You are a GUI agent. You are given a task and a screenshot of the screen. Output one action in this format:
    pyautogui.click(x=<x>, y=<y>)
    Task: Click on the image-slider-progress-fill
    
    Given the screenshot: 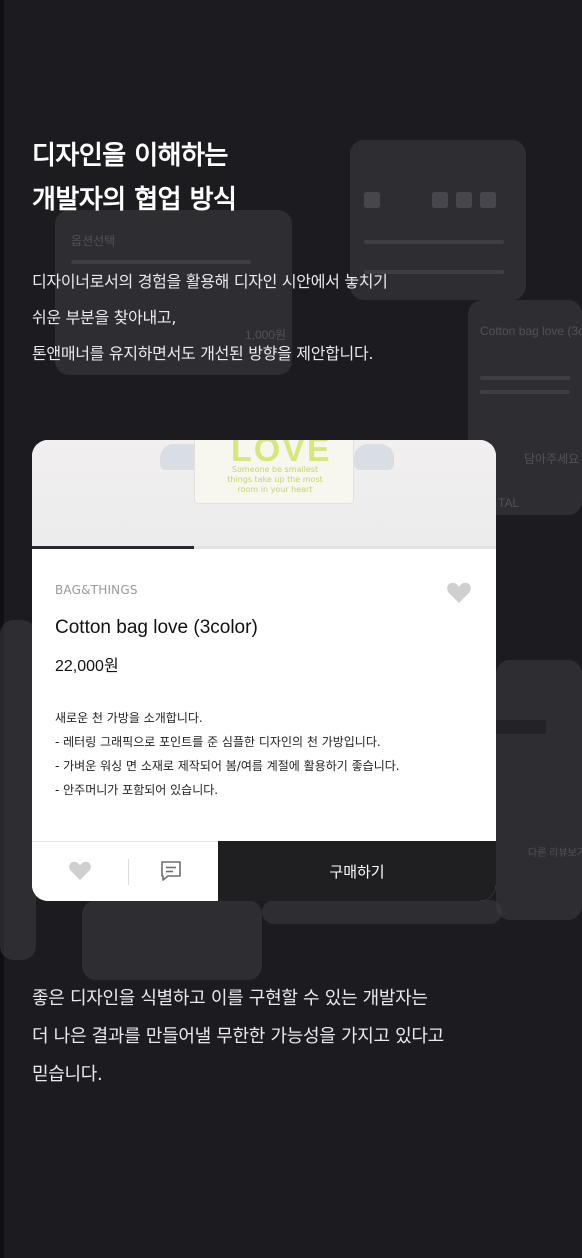 What is the action you would take?
    pyautogui.click(x=113, y=547)
    